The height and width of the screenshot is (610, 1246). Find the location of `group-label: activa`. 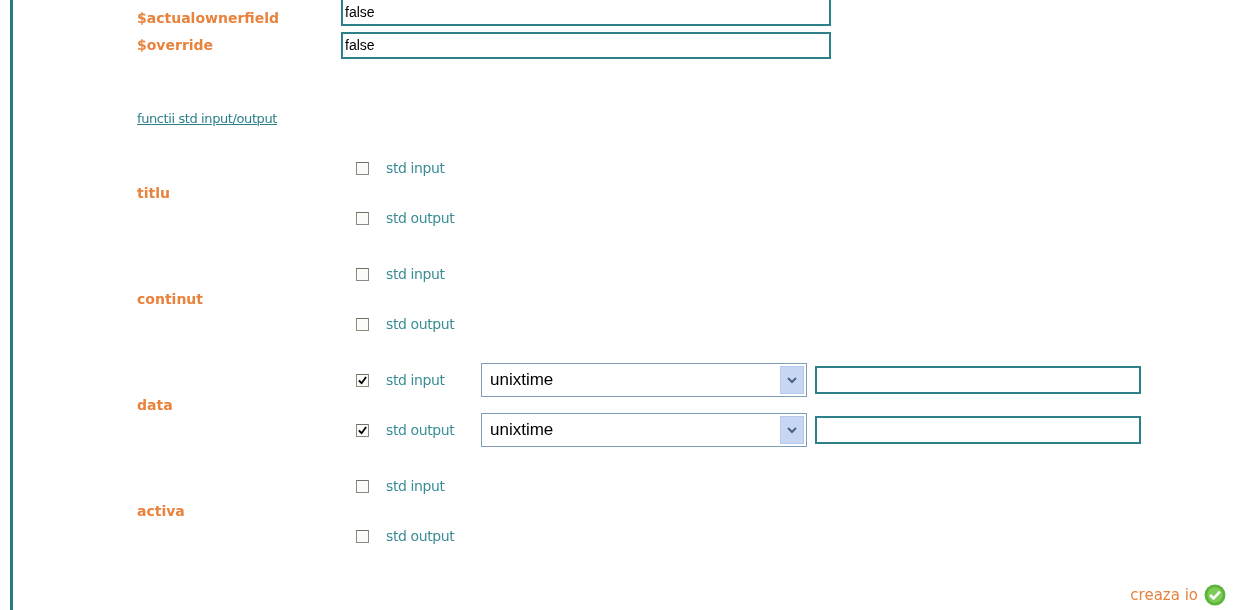

group-label: activa is located at coordinates (161, 511).